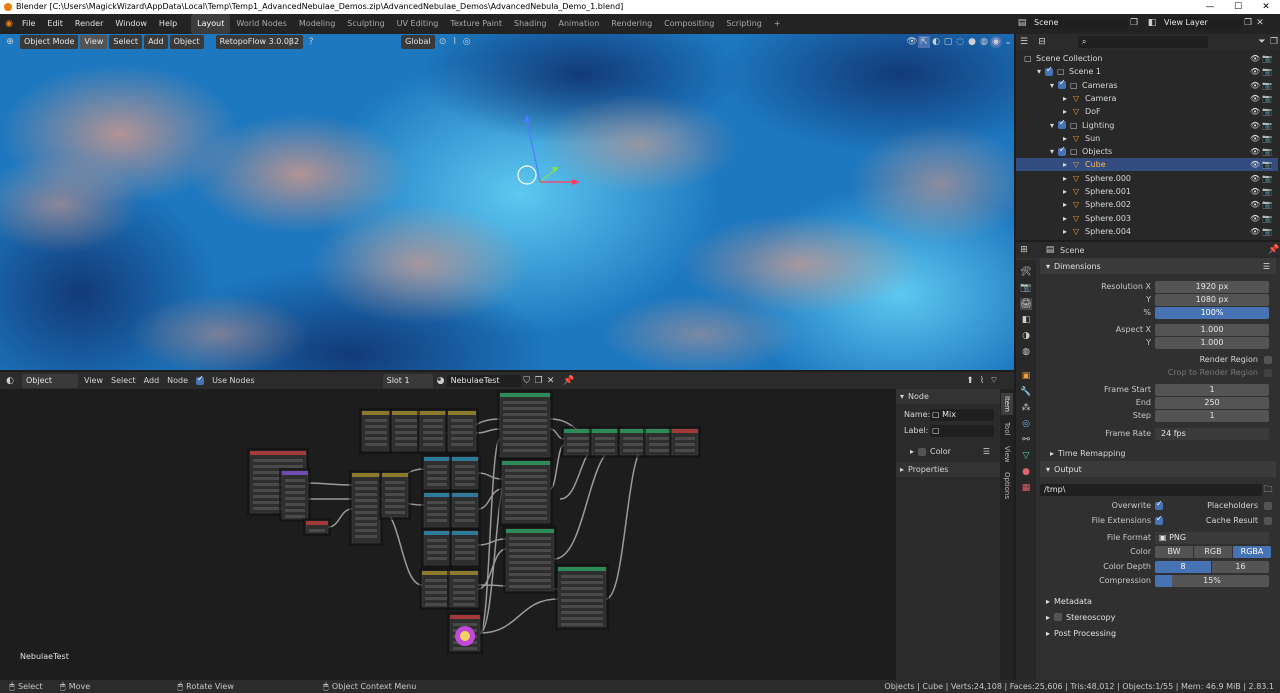  Describe the element at coordinates (1262, 42) in the screenshot. I see `filter-icon: ⏷` at that location.